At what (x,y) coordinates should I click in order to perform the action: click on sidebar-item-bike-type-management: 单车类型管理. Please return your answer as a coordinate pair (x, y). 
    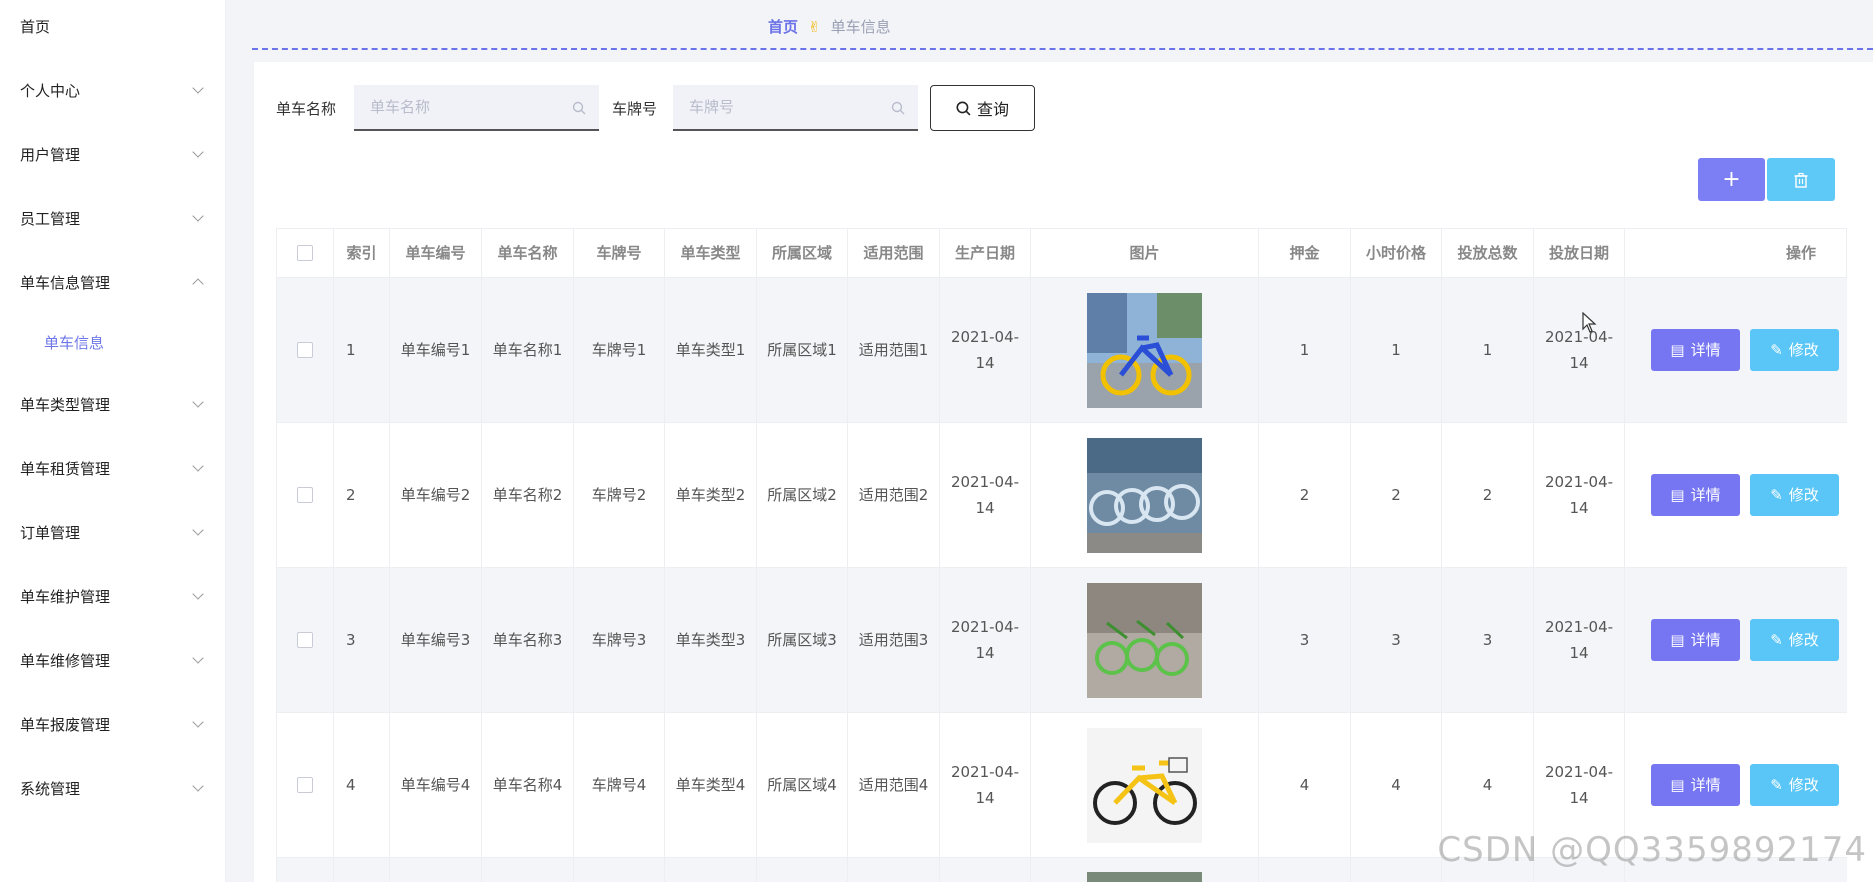
    Looking at the image, I should click on (113, 404).